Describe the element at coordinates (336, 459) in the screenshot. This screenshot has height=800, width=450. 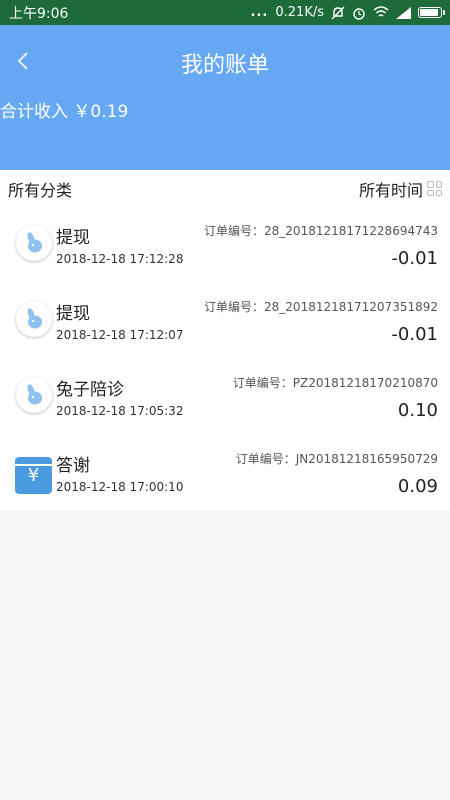
I see `order-number: 订单编号：JN20181218165950729` at that location.